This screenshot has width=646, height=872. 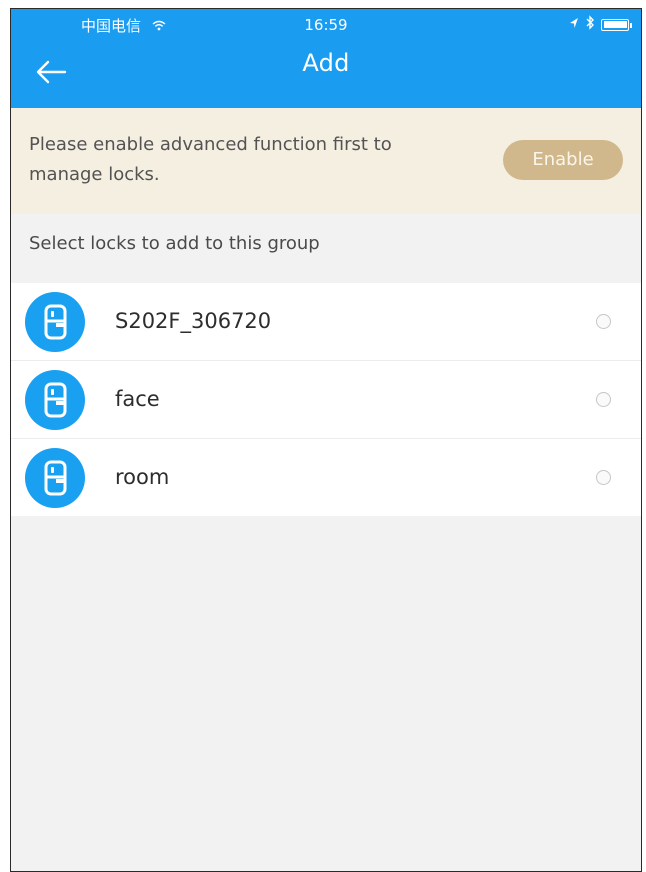 What do you see at coordinates (326, 477) in the screenshot?
I see `lock-list-item: room` at bounding box center [326, 477].